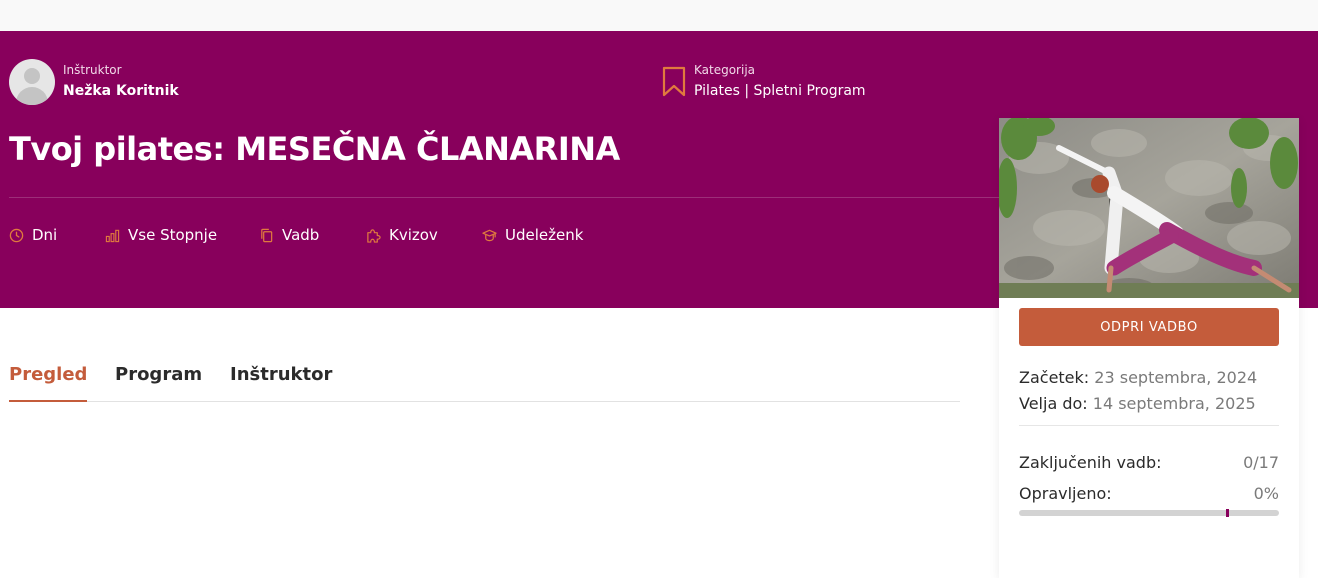 The image size is (1318, 578). Describe the element at coordinates (1227, 513) in the screenshot. I see `progress-marker` at that location.